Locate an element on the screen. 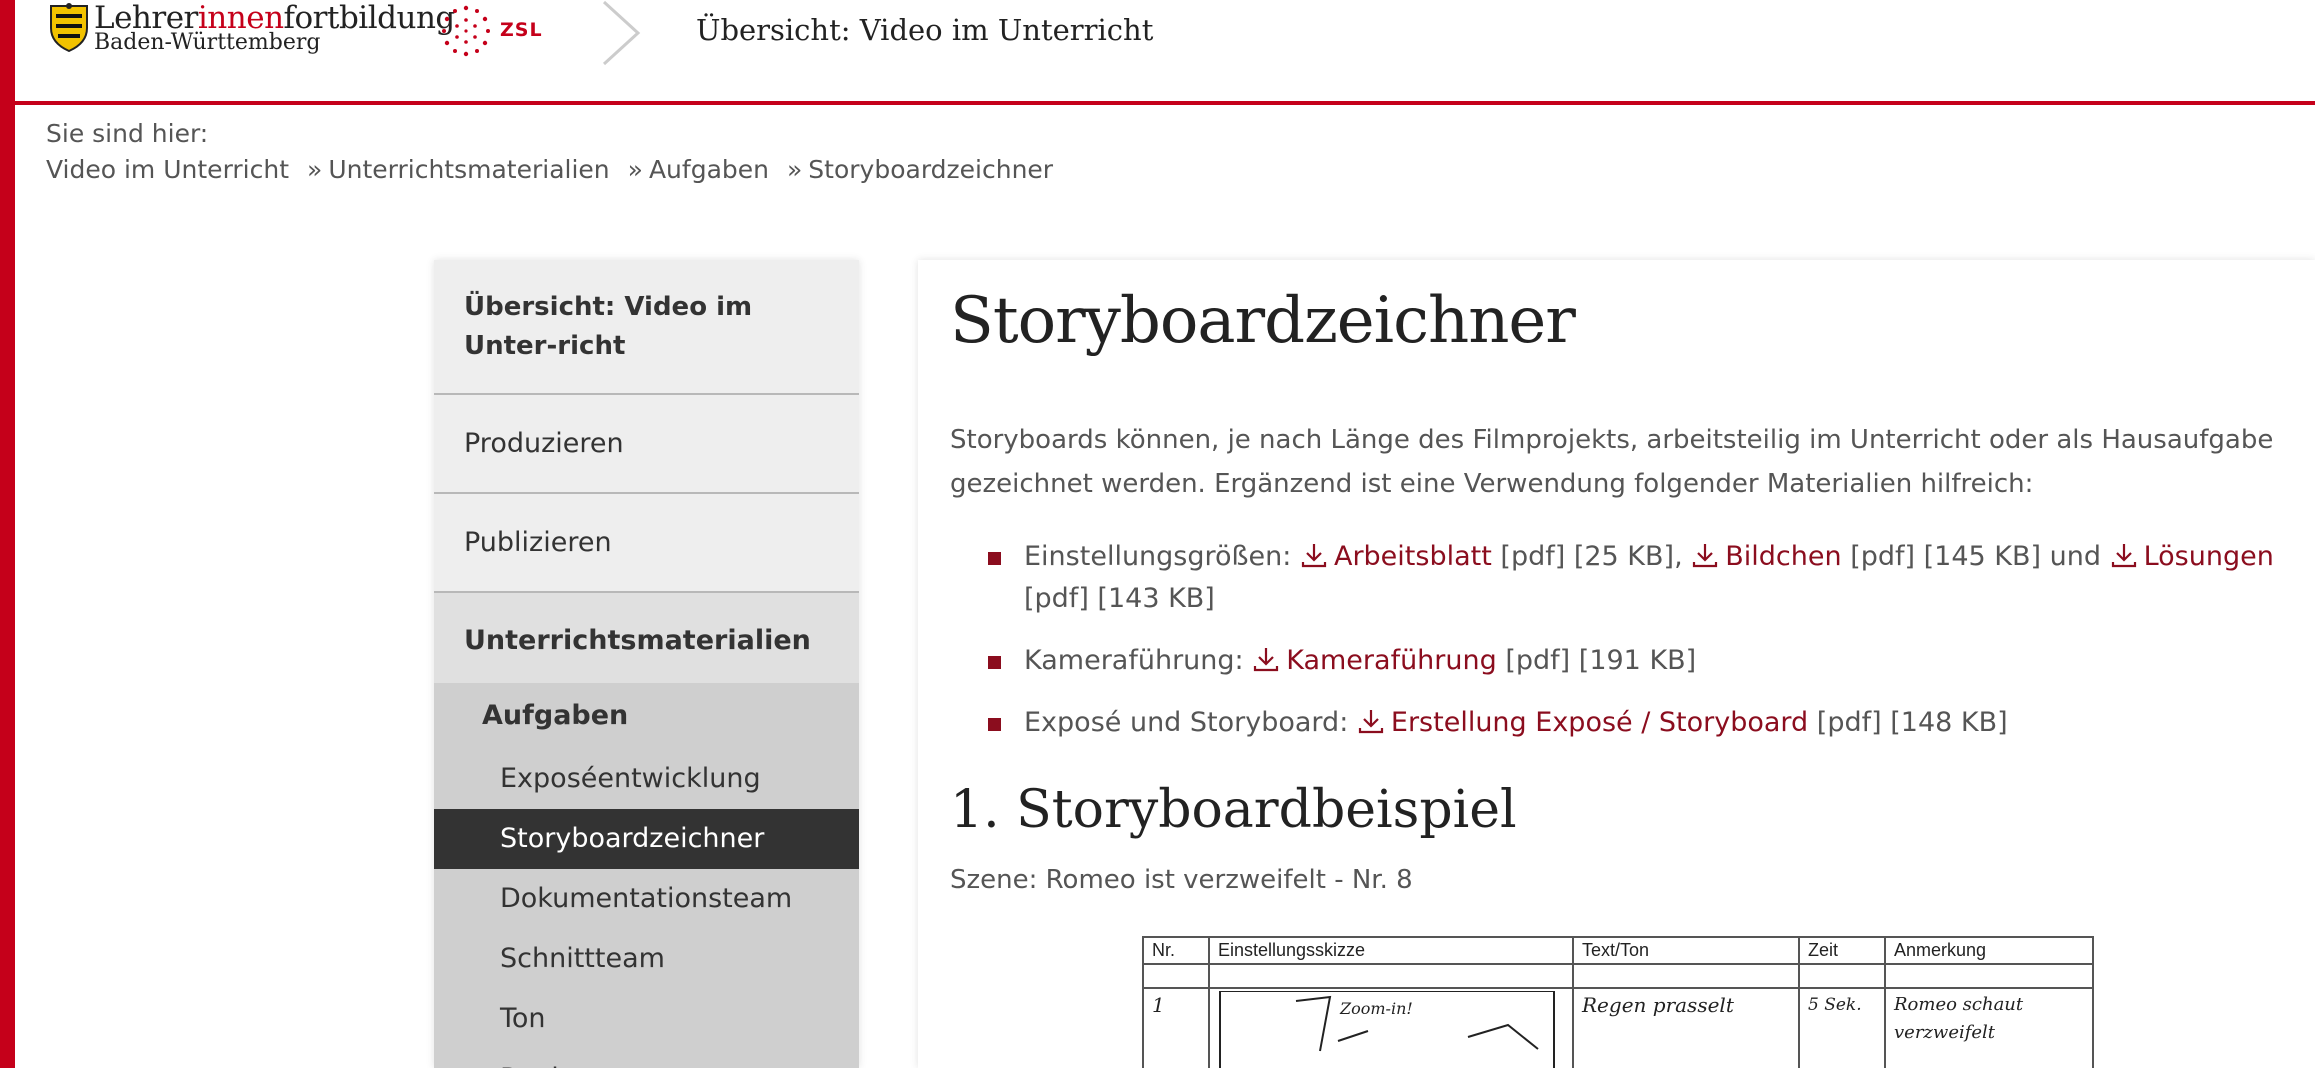  section-title: 1. Storyboardbeispiel is located at coordinates (1233, 810).